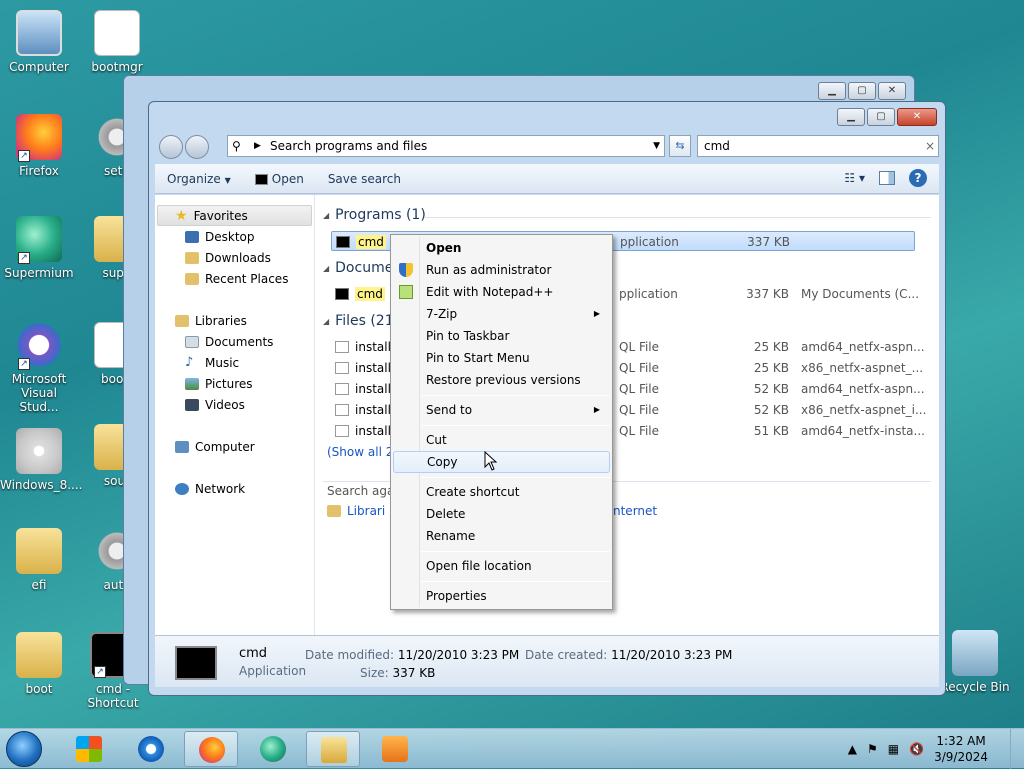 The image size is (1024, 769). Describe the element at coordinates (767, 294) in the screenshot. I see `row-size: 337 KB` at that location.